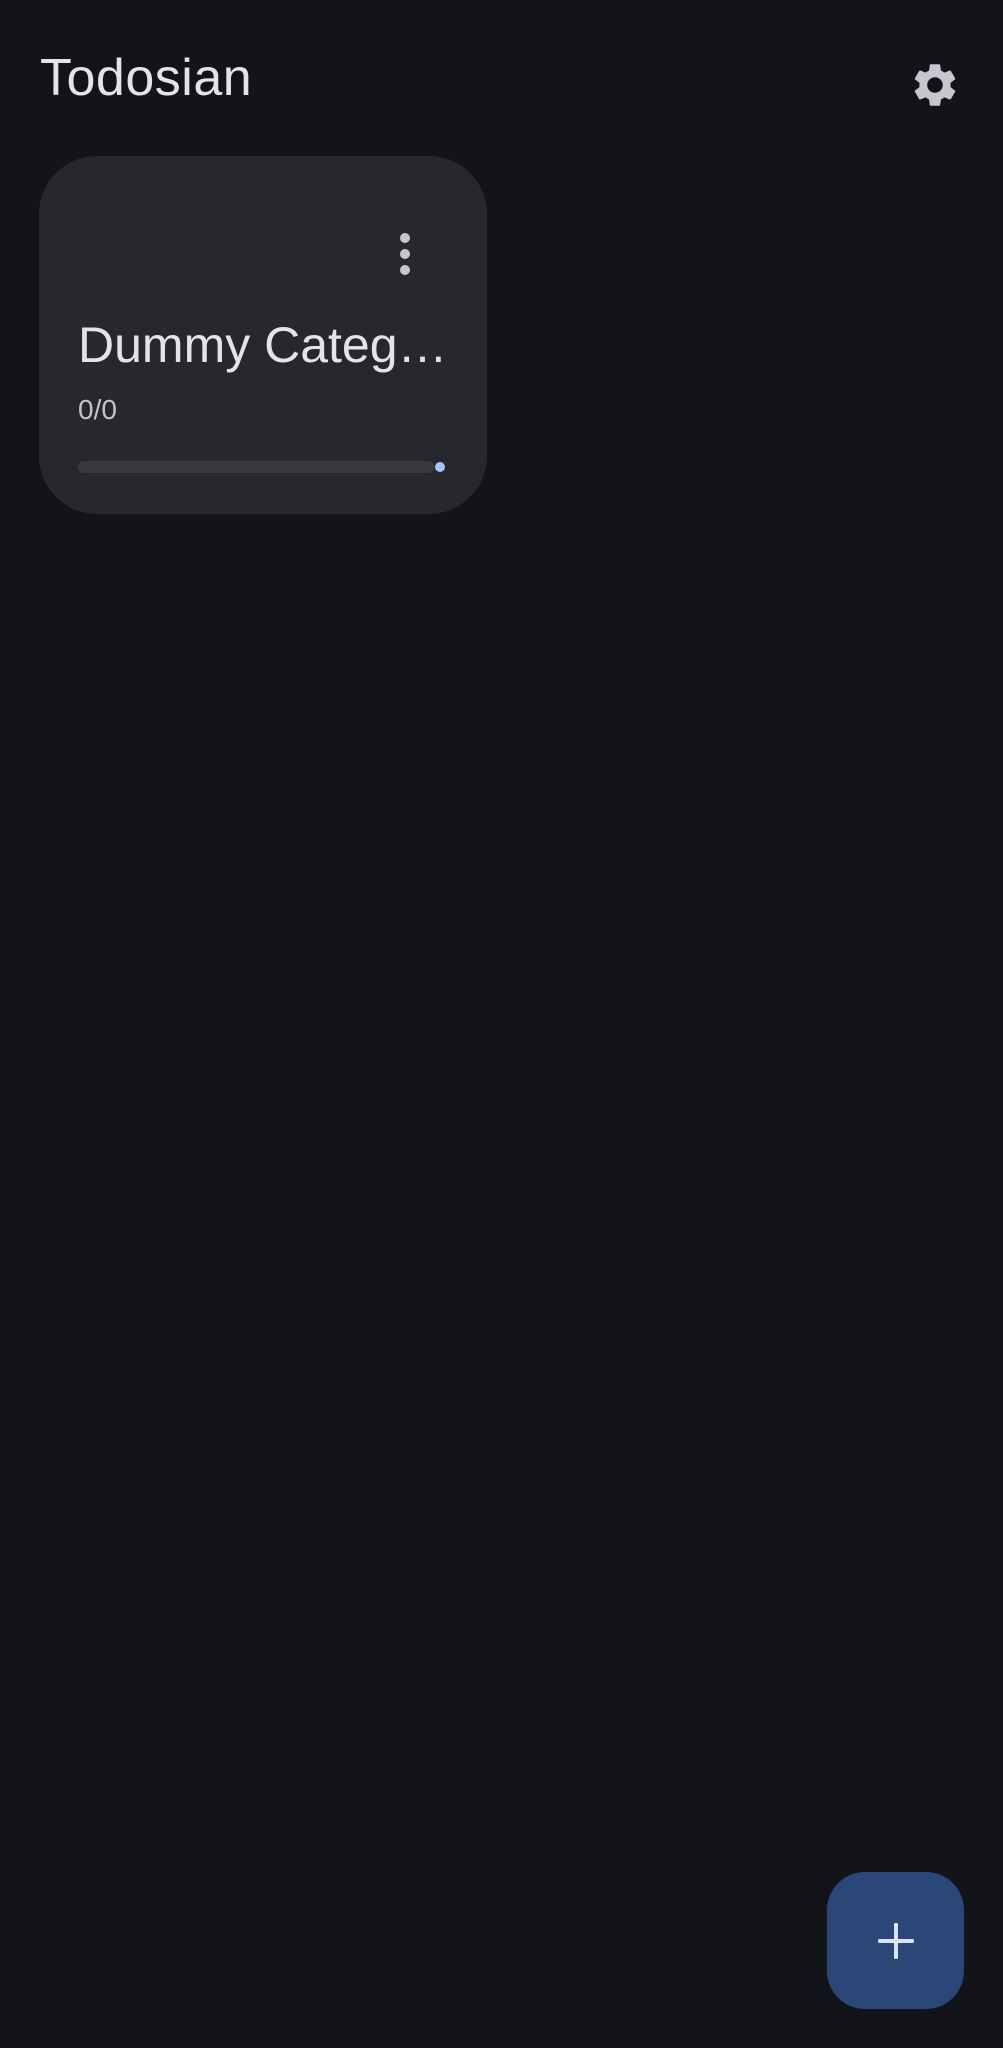 The height and width of the screenshot is (2048, 1003). I want to click on app-bar: Todosian, so click(501, 75).